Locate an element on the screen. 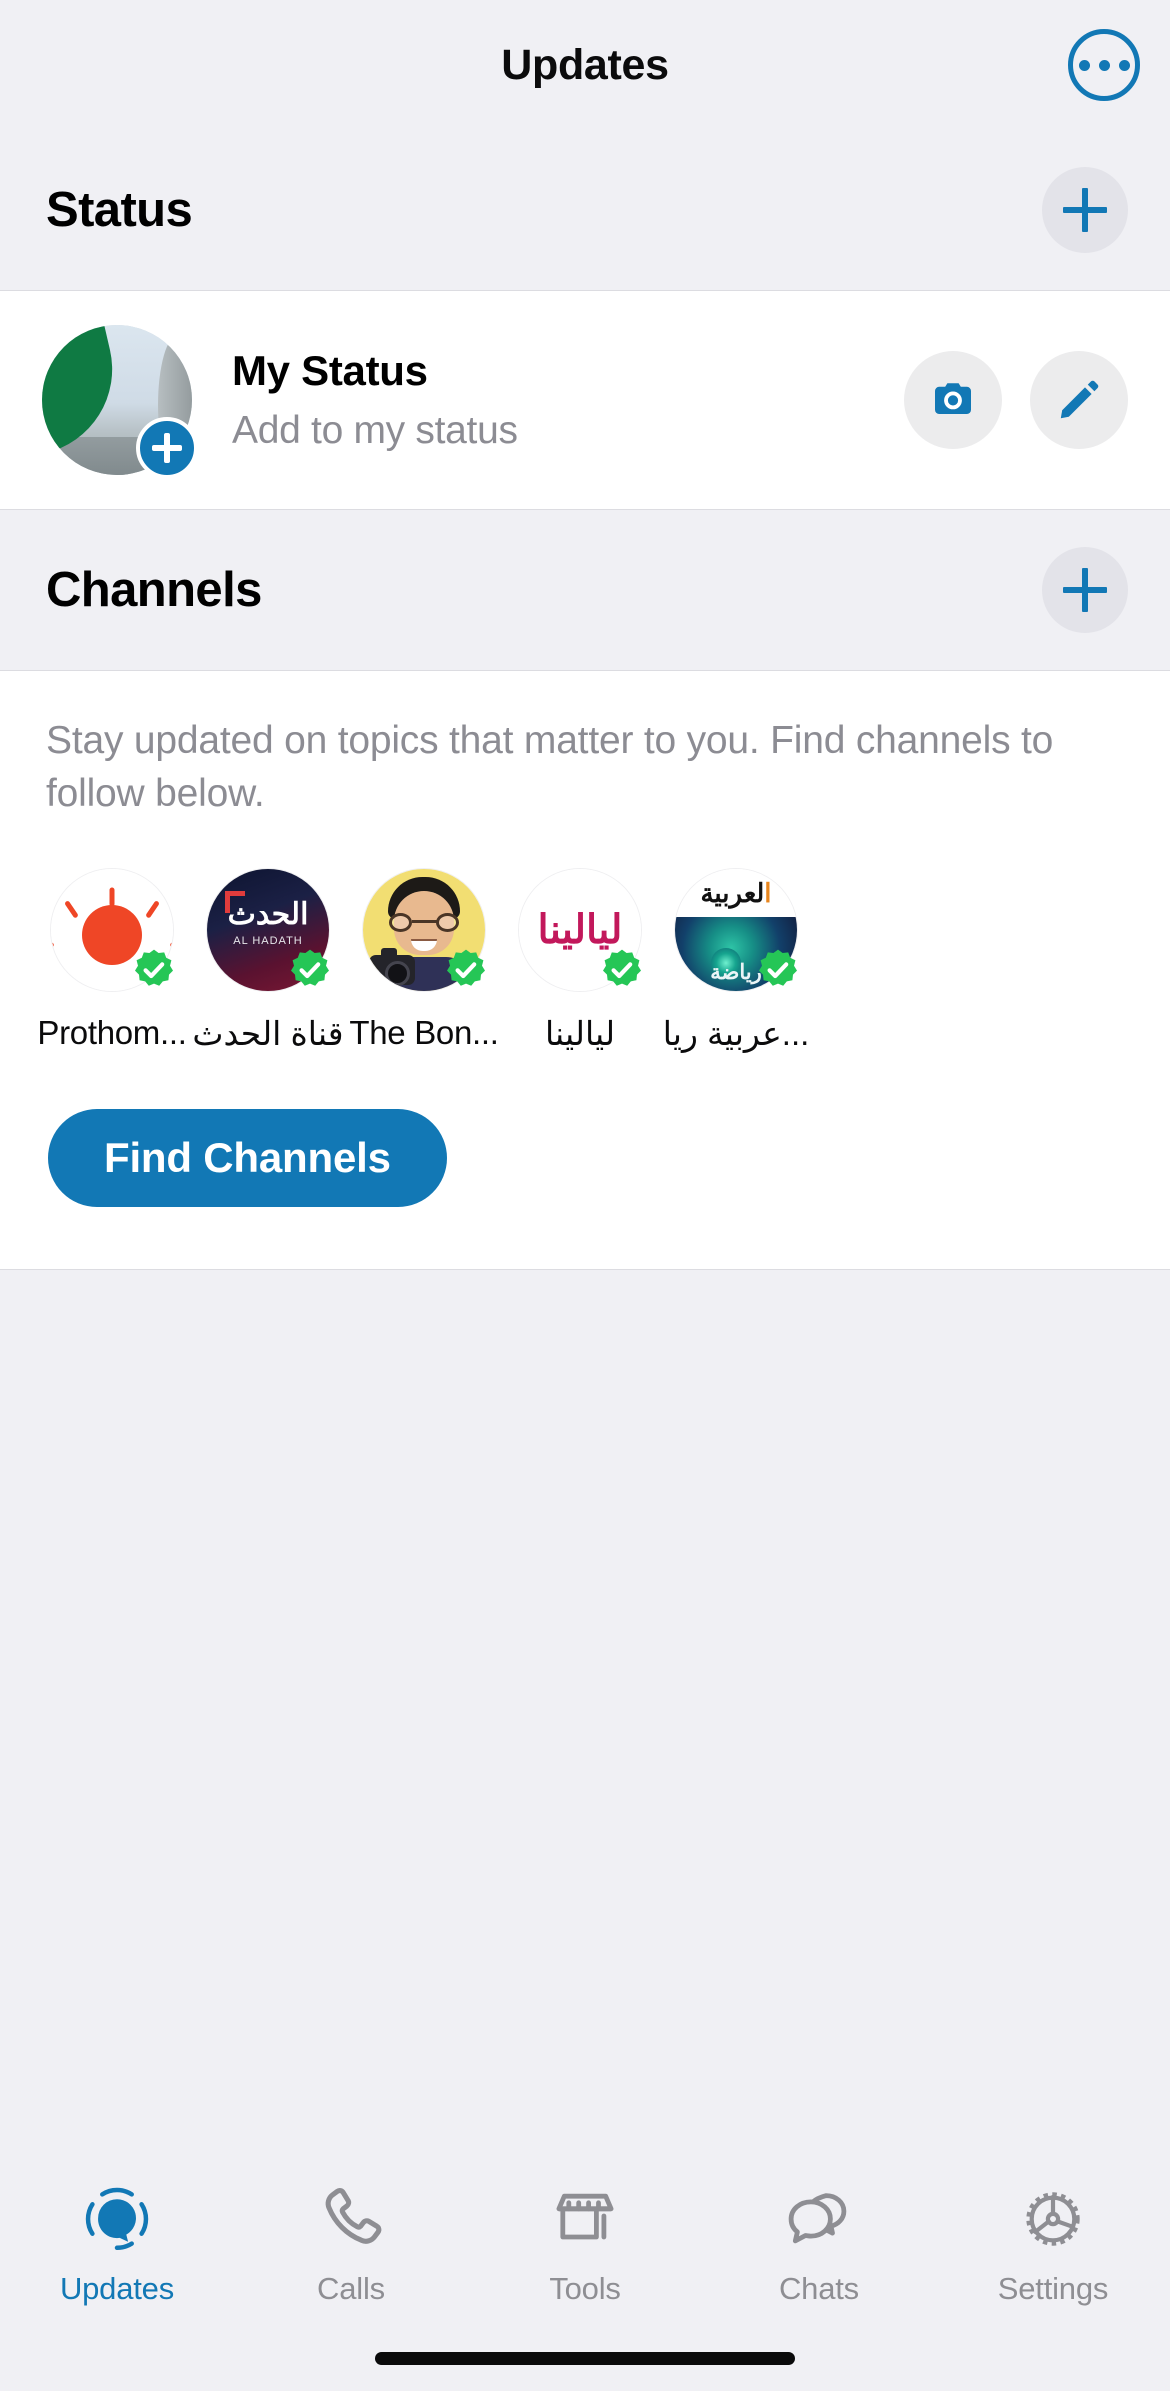 The width and height of the screenshot is (1170, 2391). my-status-card: My Status Add to my status is located at coordinates (585, 400).